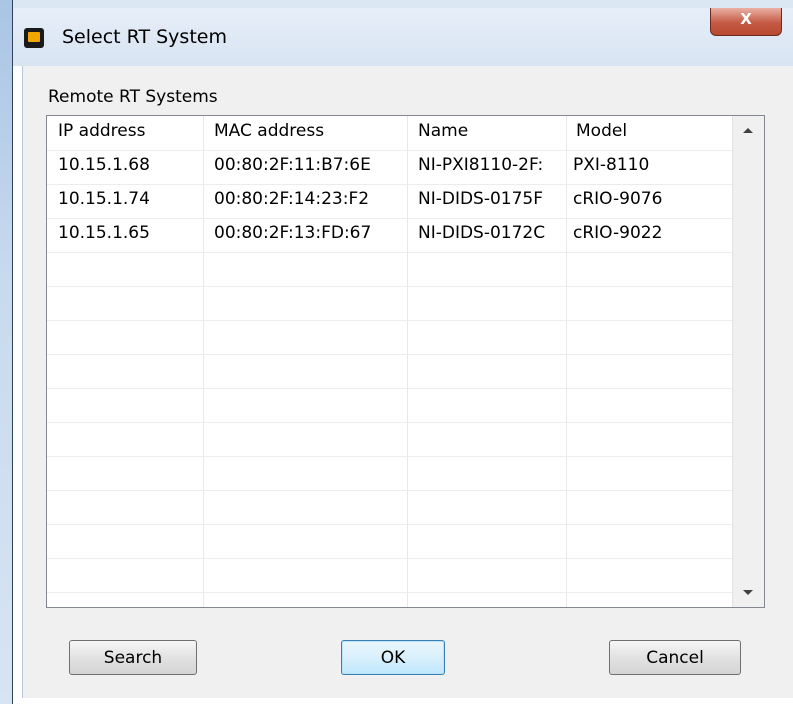 The image size is (793, 704). What do you see at coordinates (133, 97) in the screenshot?
I see `remote-rt-systems-label: Remote RT Systems` at bounding box center [133, 97].